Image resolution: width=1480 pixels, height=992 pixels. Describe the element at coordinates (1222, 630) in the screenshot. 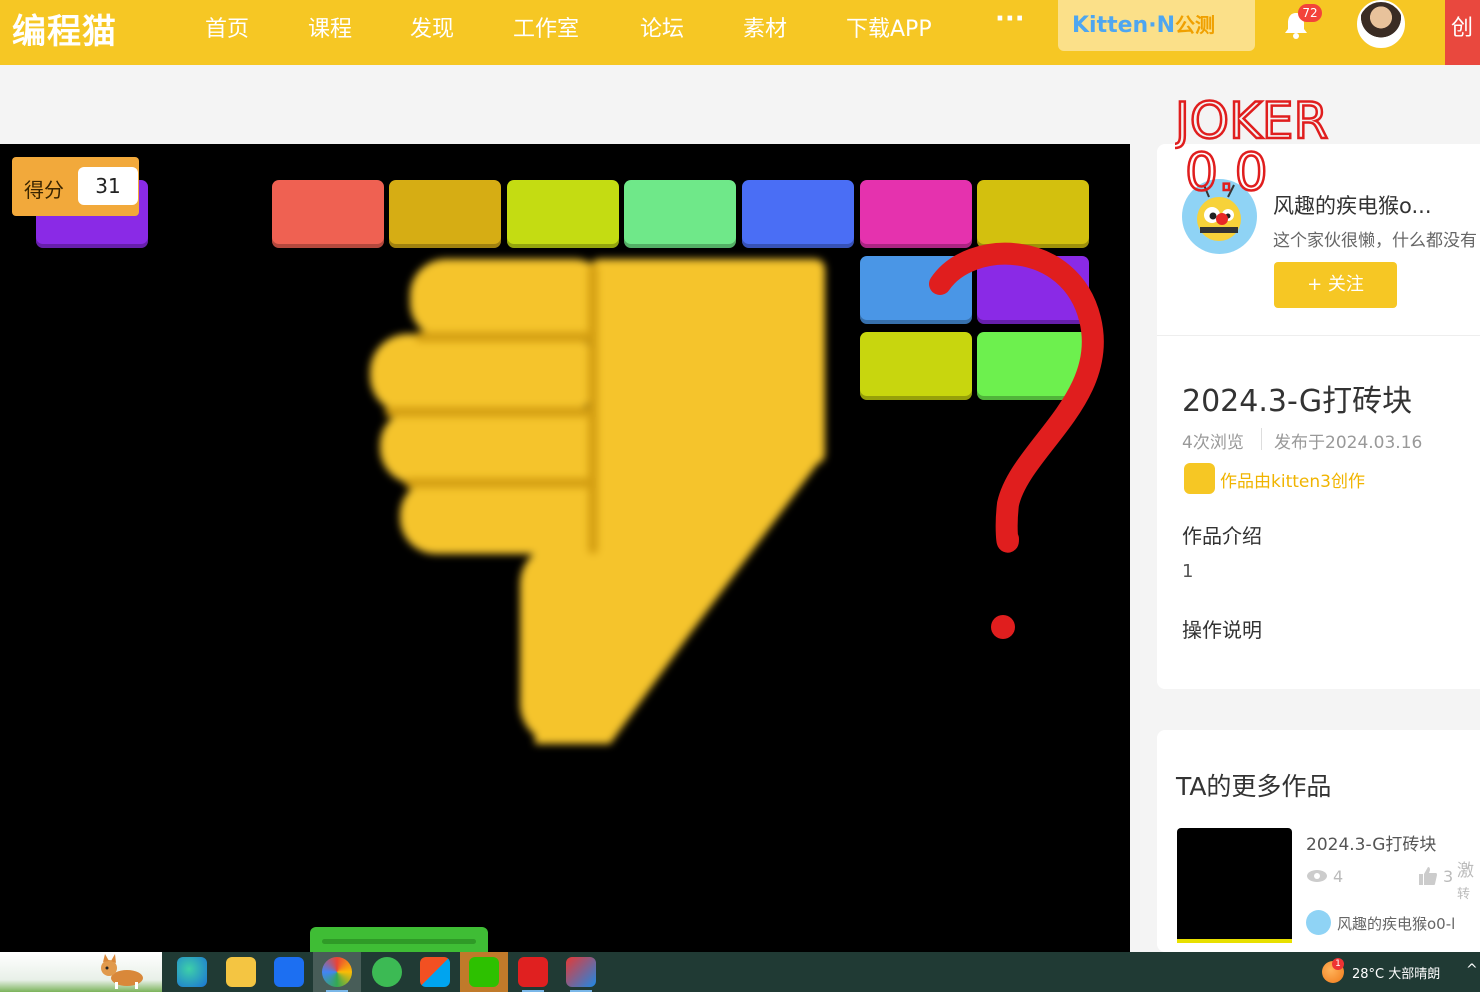

I see `instructions-heading: 操作说明` at that location.